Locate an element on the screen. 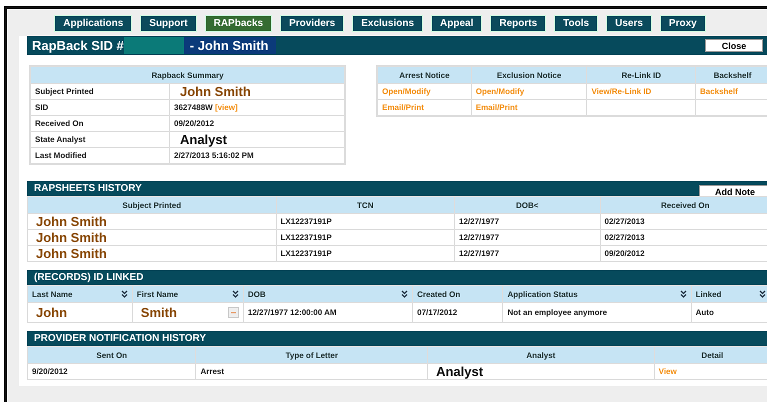 This screenshot has width=767, height=402. column-header: TCN is located at coordinates (365, 205).